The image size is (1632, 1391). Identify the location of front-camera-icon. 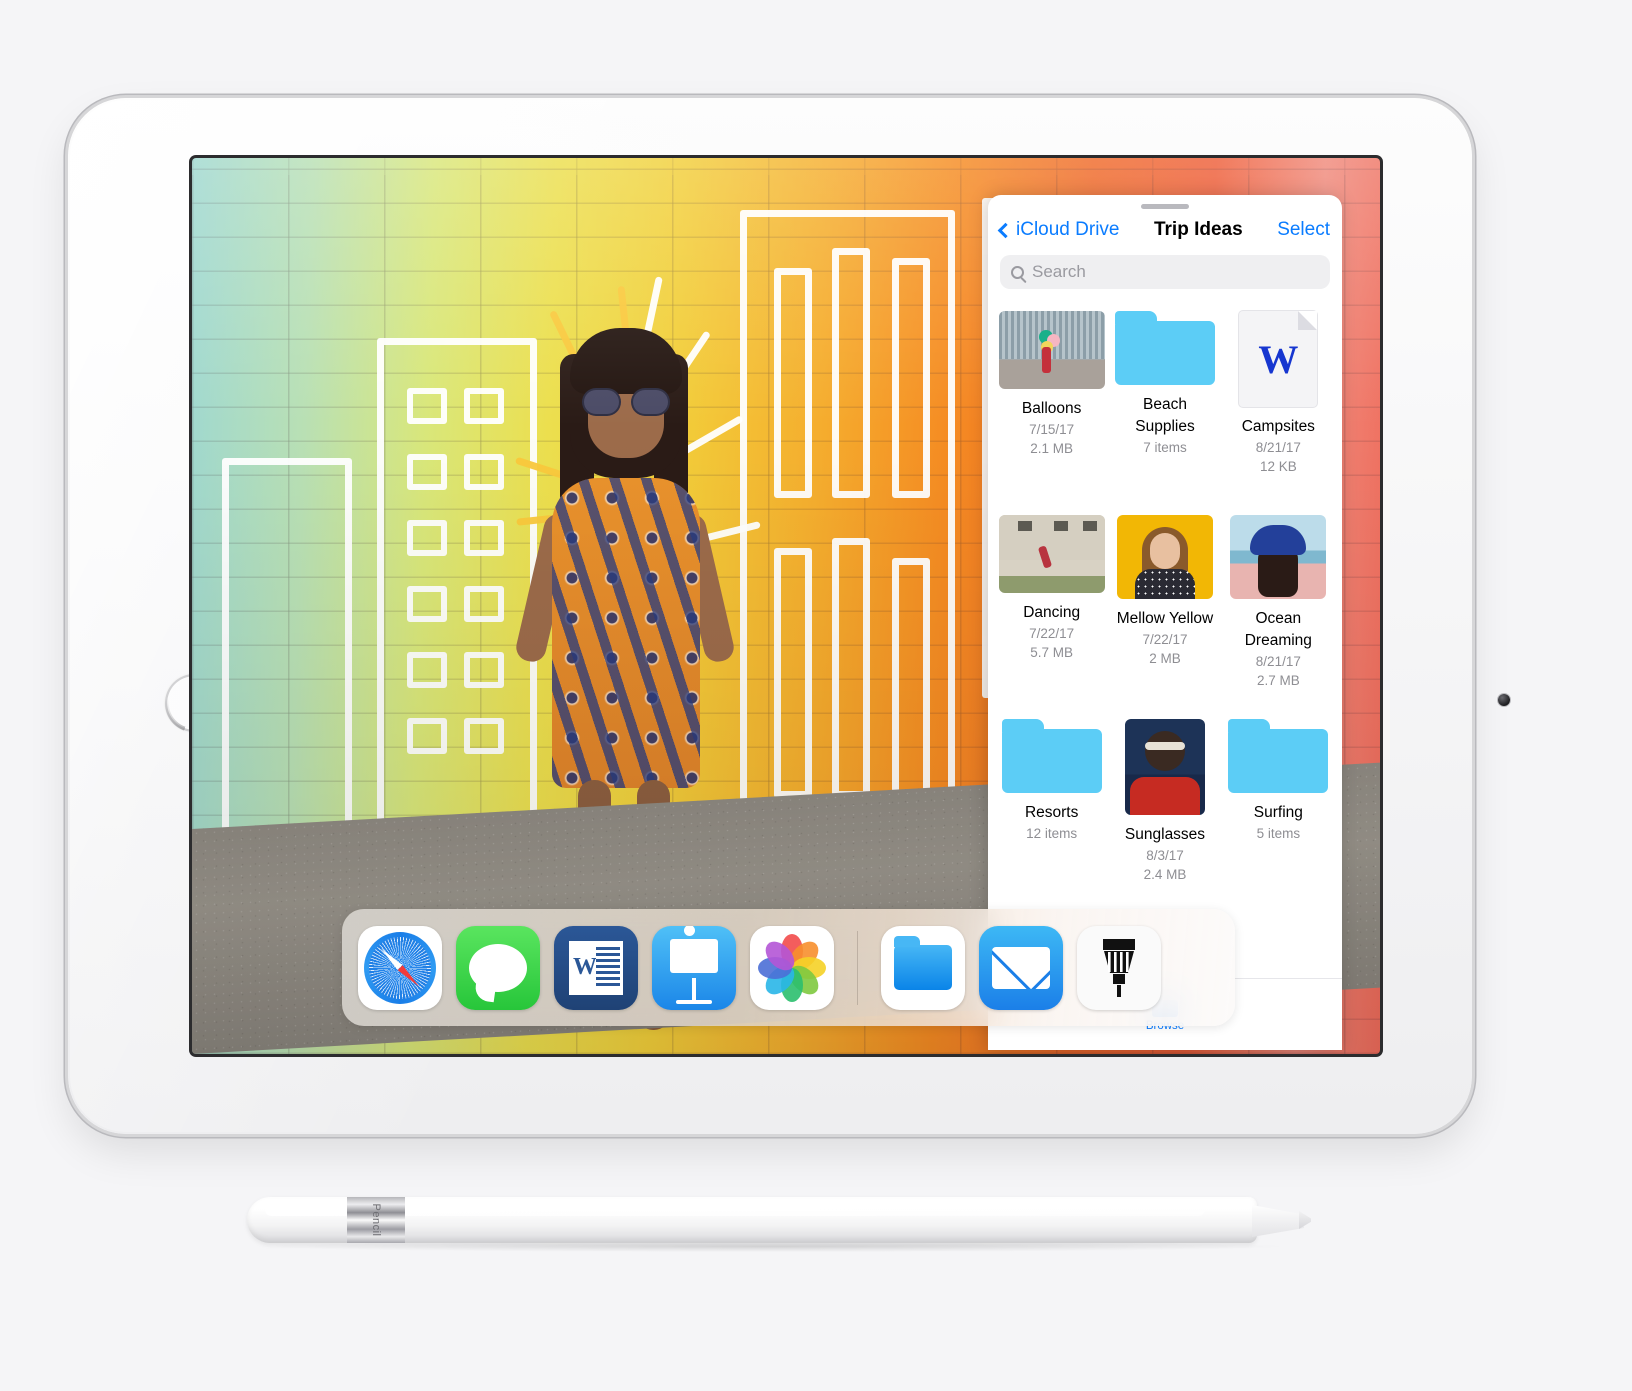
(1504, 700).